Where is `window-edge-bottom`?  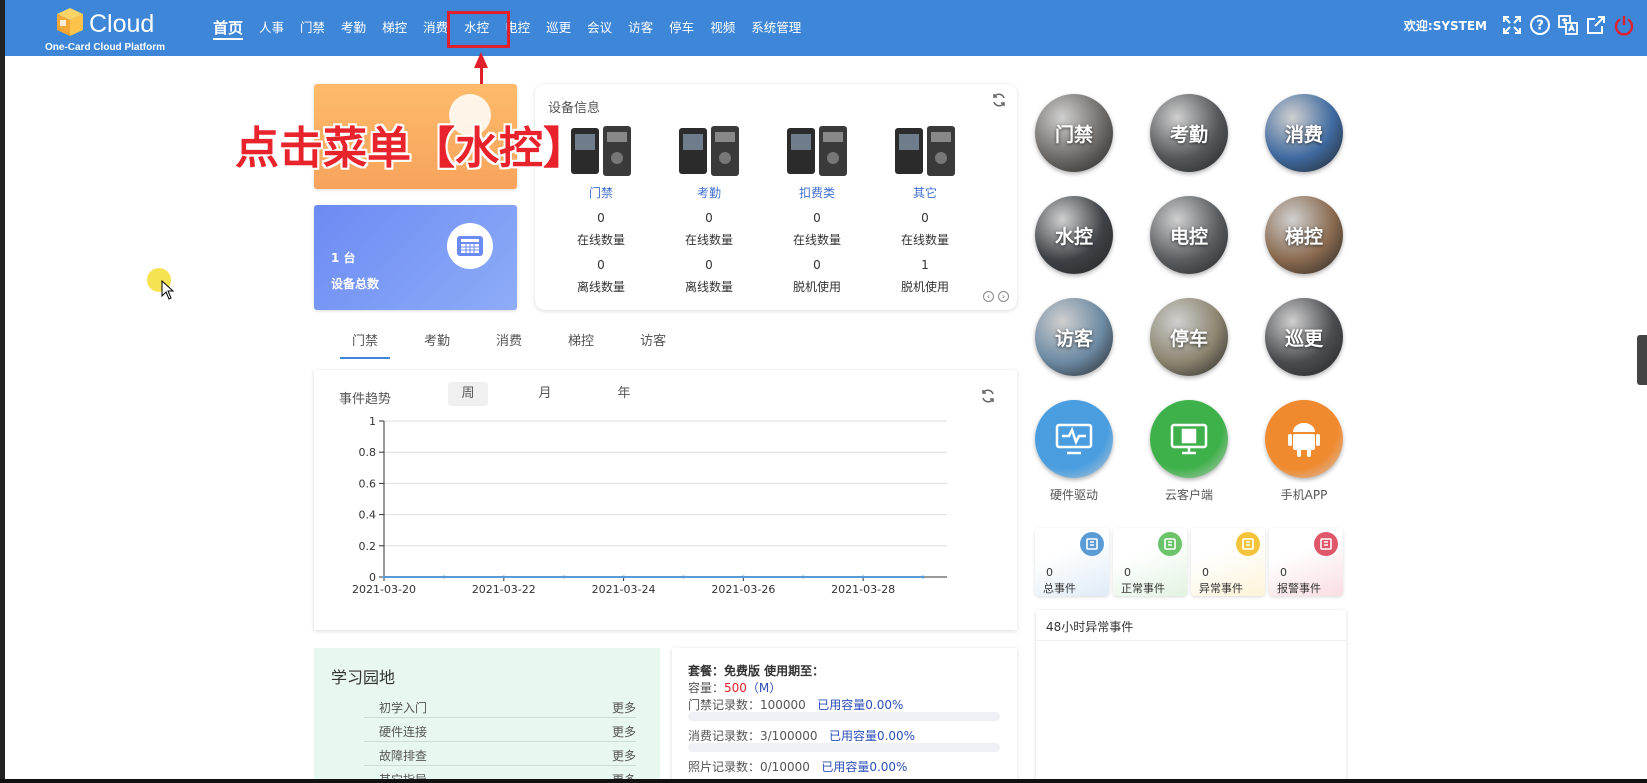
window-edge-bottom is located at coordinates (823, 781).